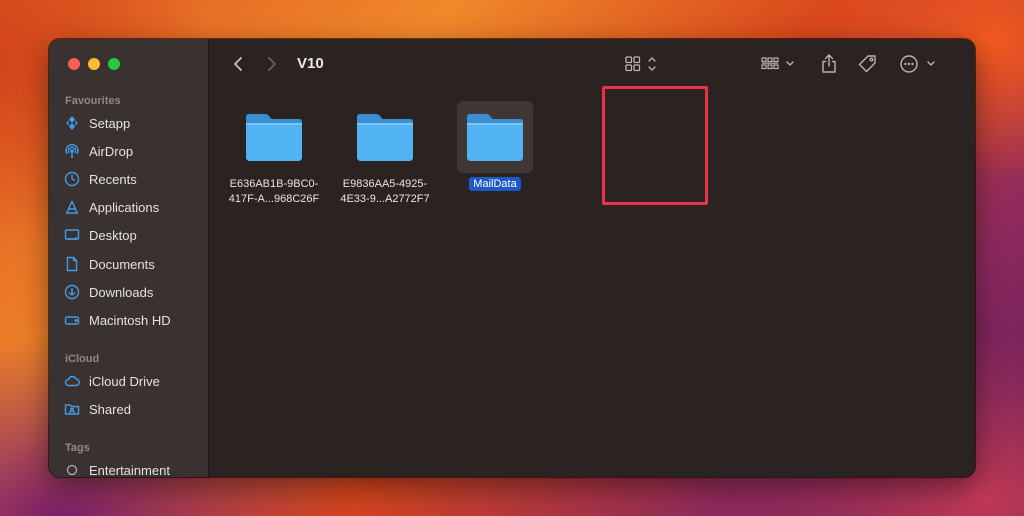 This screenshot has height=516, width=1024. Describe the element at coordinates (93, 101) in the screenshot. I see `sidebar-section-favourites: Favourites` at that location.